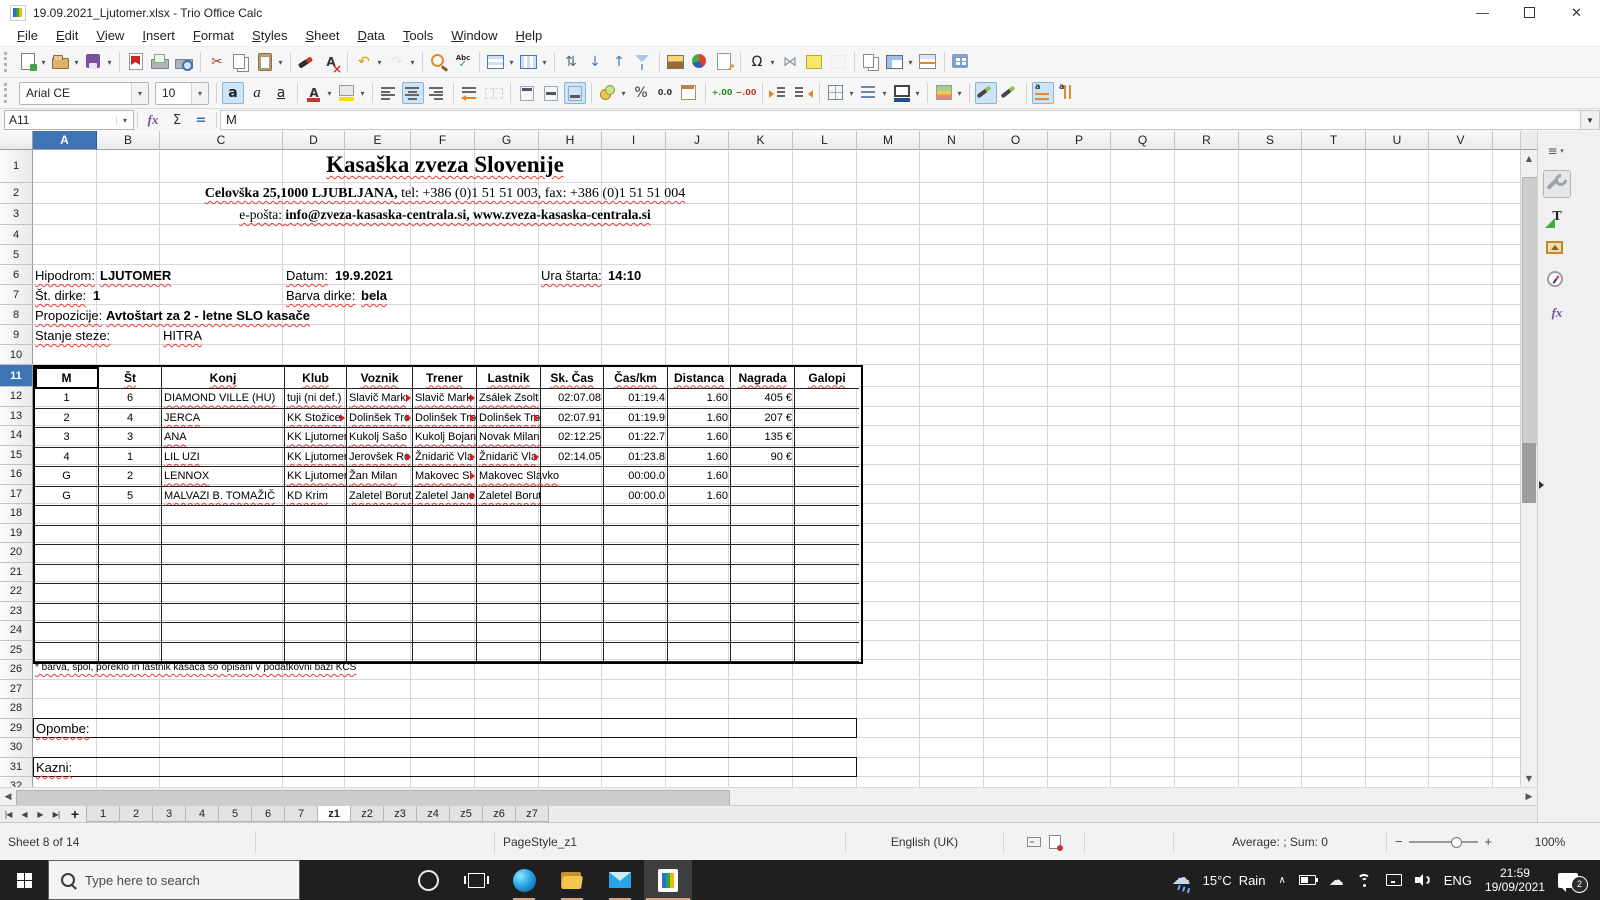  What do you see at coordinates (509, 438) in the screenshot?
I see `cell-G14: Novak Milan` at bounding box center [509, 438].